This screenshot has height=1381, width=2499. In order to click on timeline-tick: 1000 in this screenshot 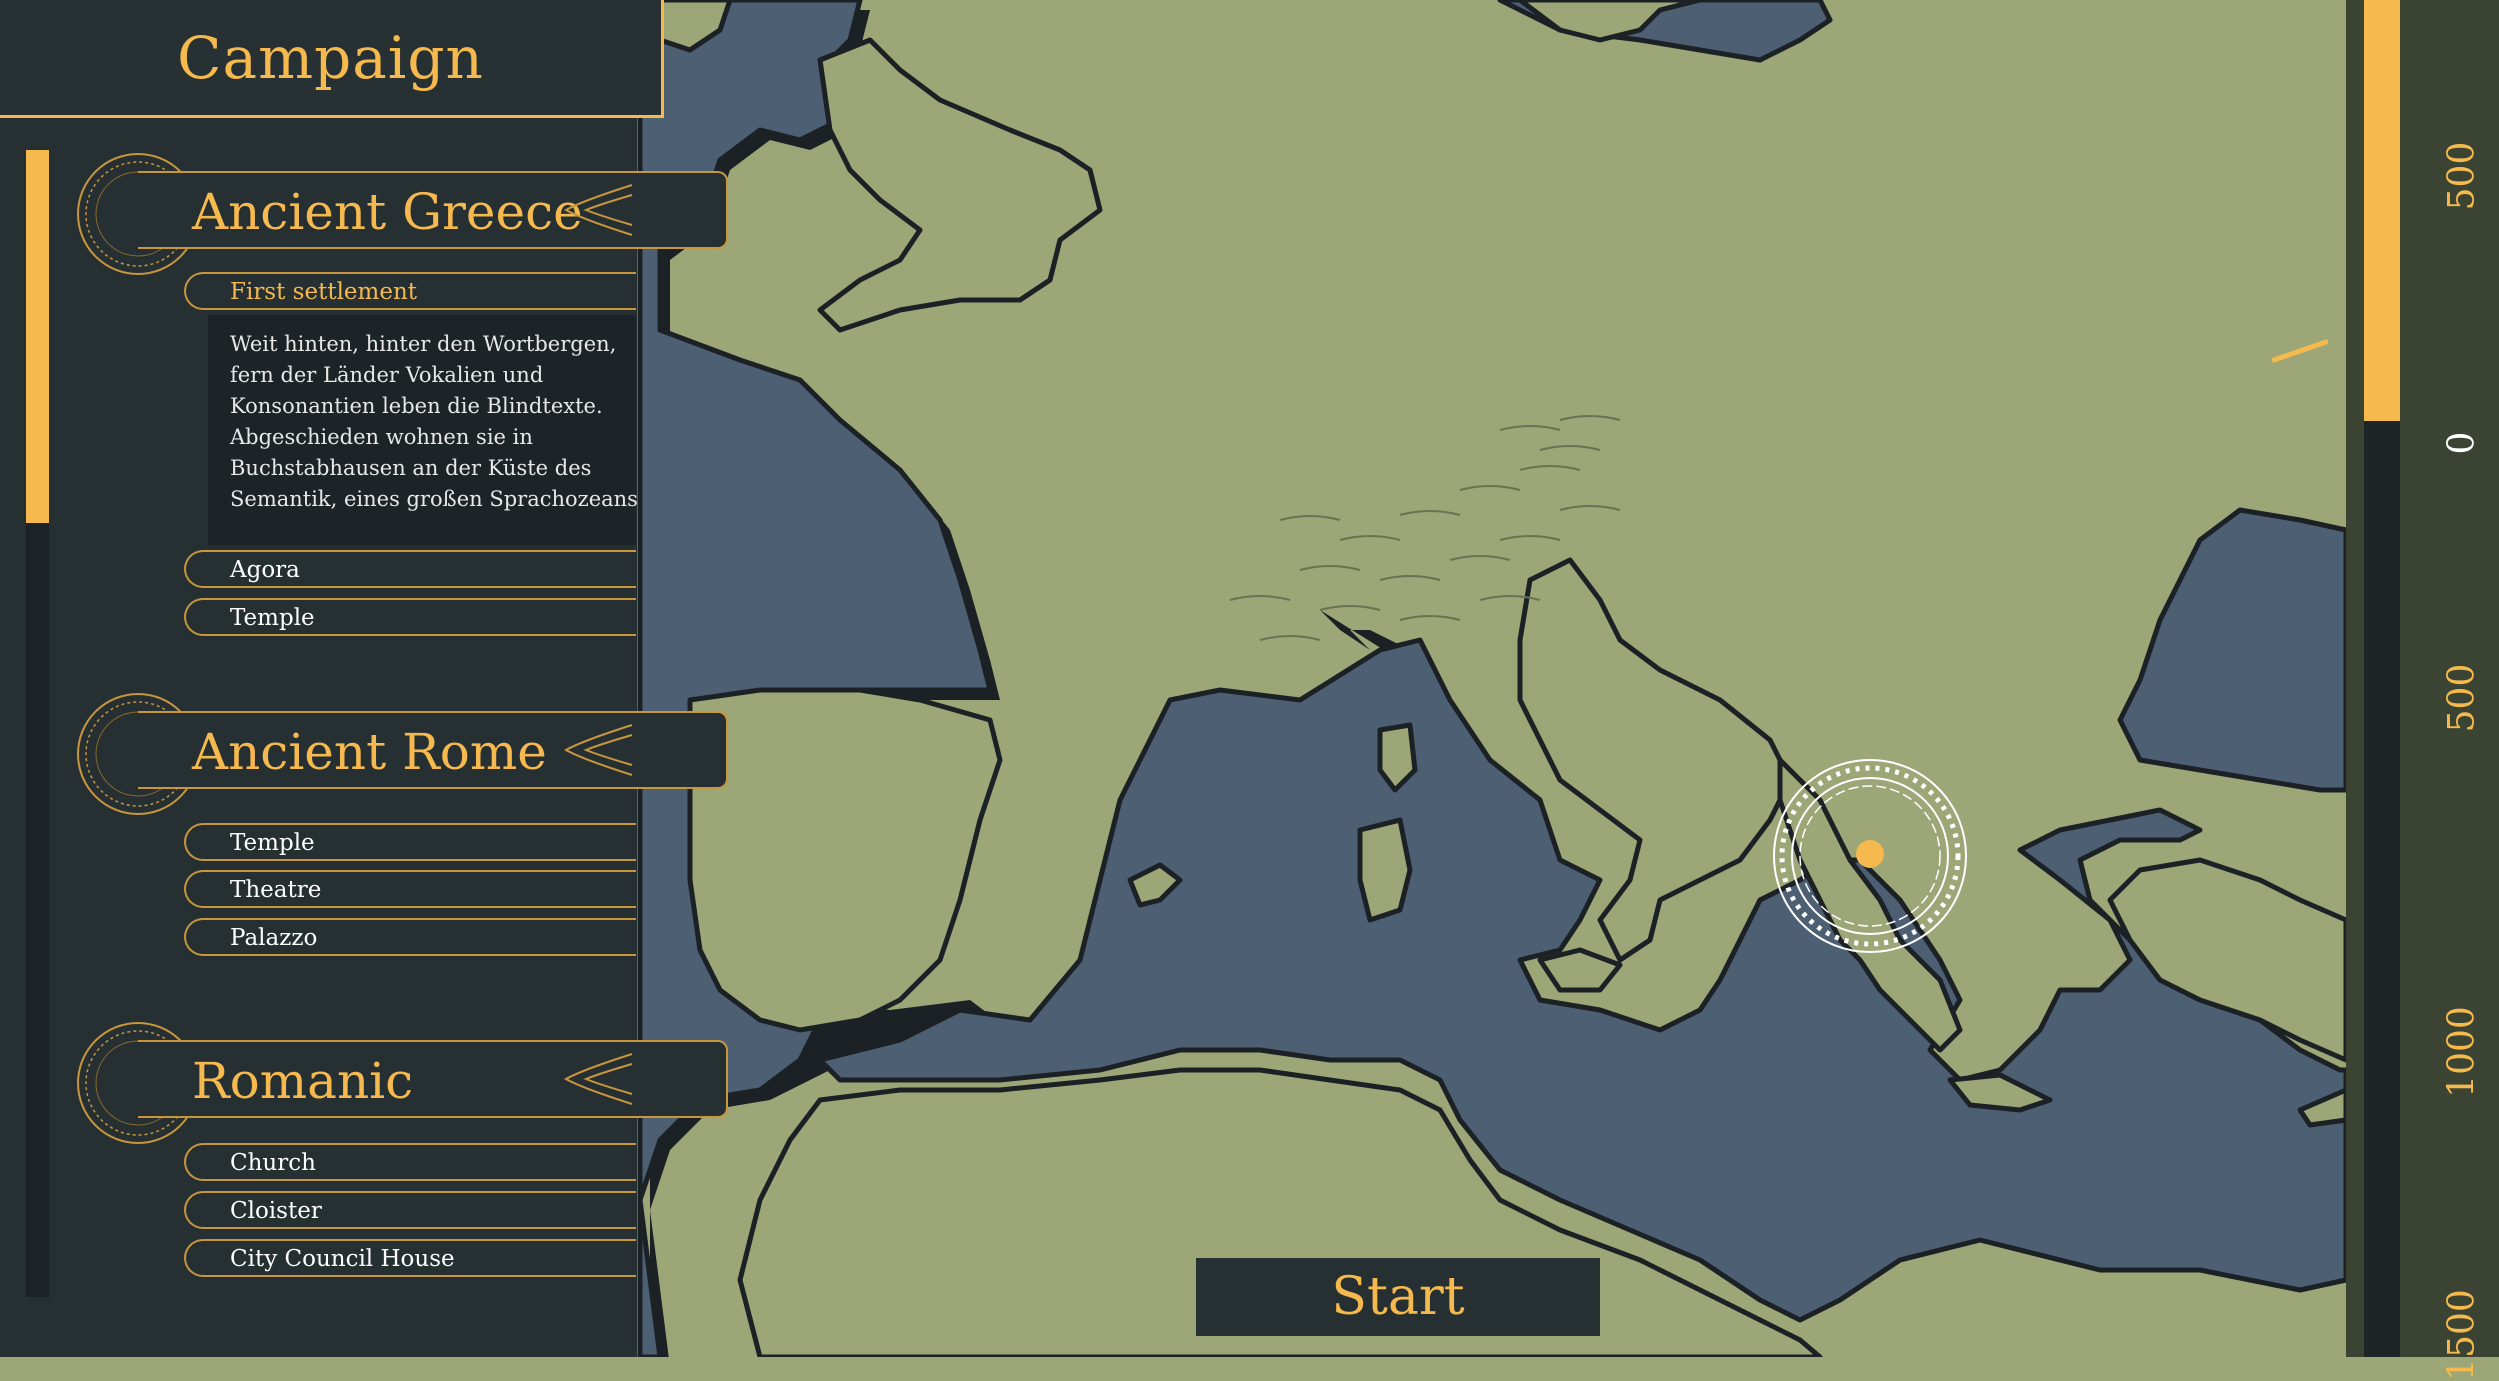, I will do `click(2462, 1052)`.